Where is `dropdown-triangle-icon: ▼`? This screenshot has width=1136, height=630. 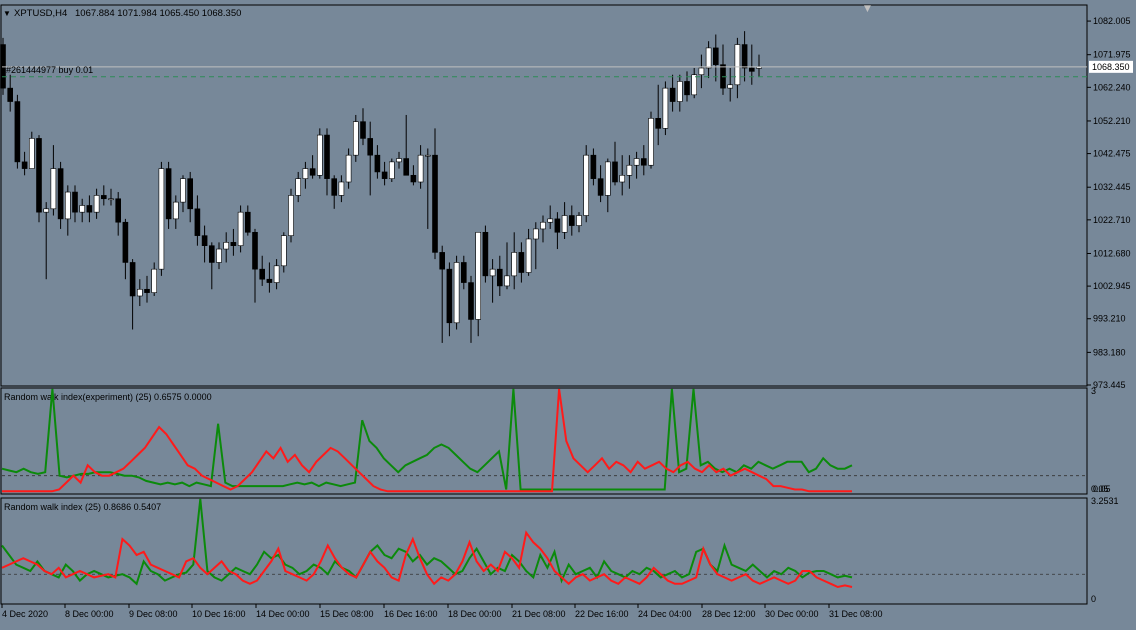
dropdown-triangle-icon: ▼ is located at coordinates (7, 13).